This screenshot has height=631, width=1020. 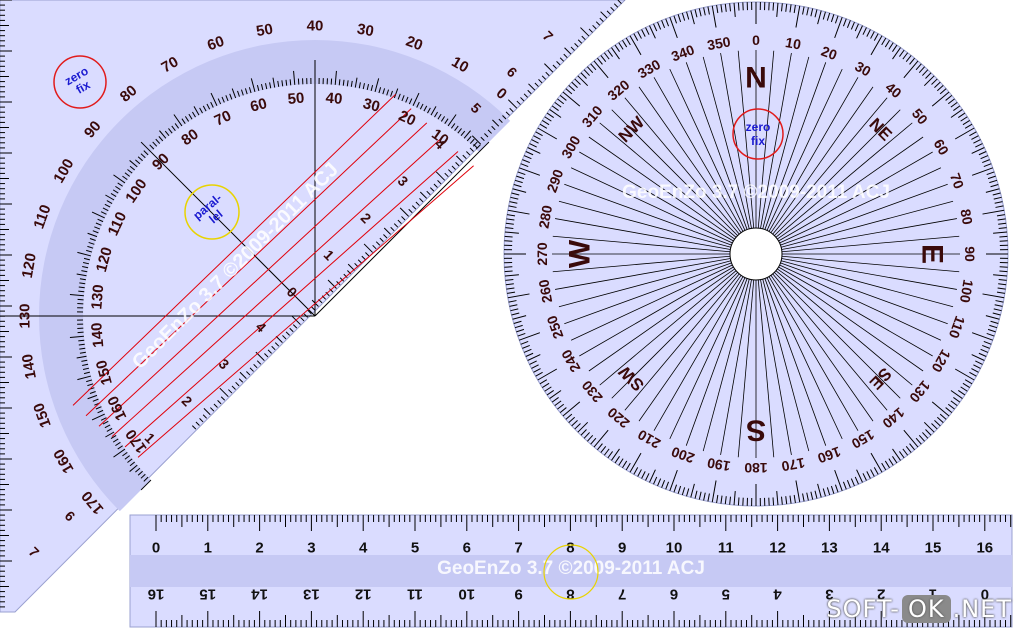 What do you see at coordinates (984, 548) in the screenshot?
I see `ruler-top-label: 16` at bounding box center [984, 548].